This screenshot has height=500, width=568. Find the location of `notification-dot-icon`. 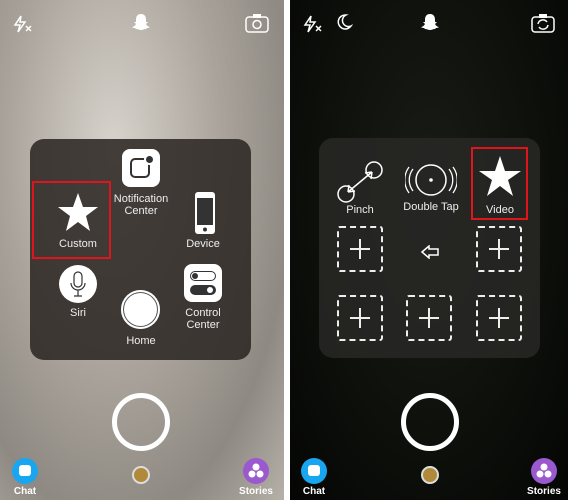

notification-dot-icon is located at coordinates (149, 159).